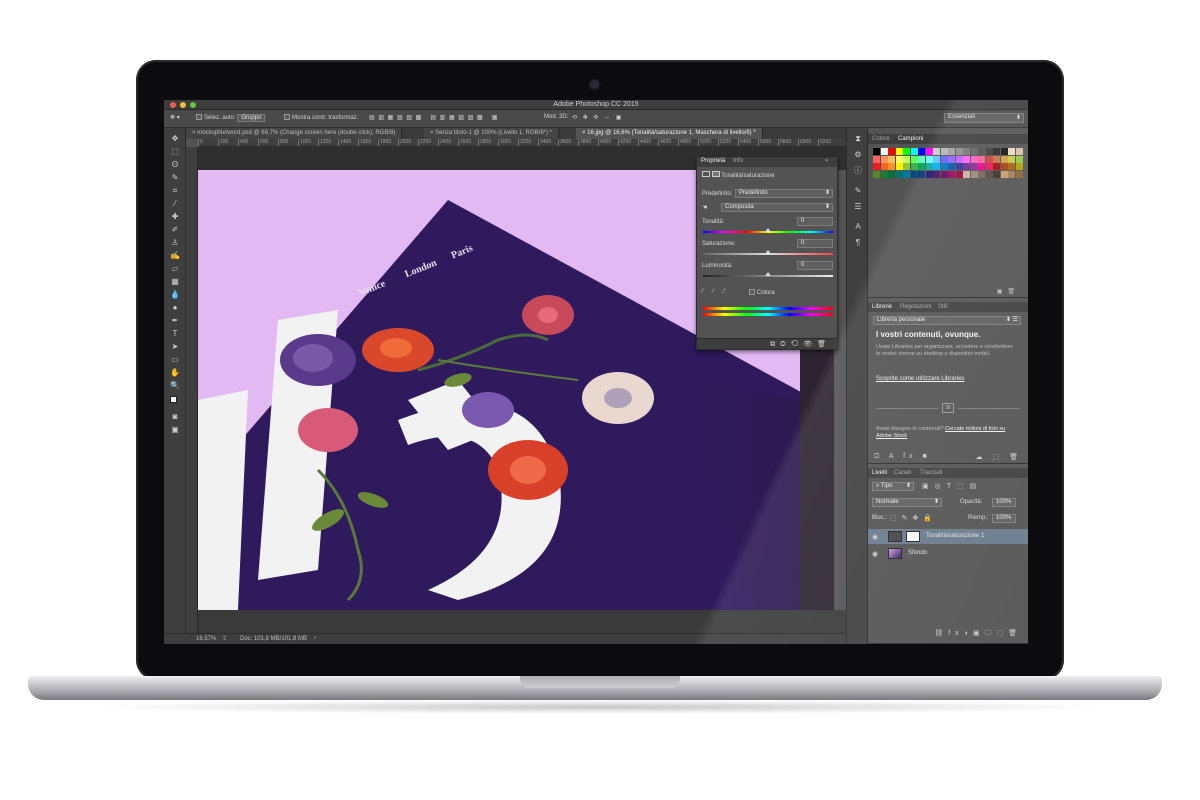 The width and height of the screenshot is (1200, 800). Describe the element at coordinates (910, 139) in the screenshot. I see `tab-swatches: Campioni` at that location.